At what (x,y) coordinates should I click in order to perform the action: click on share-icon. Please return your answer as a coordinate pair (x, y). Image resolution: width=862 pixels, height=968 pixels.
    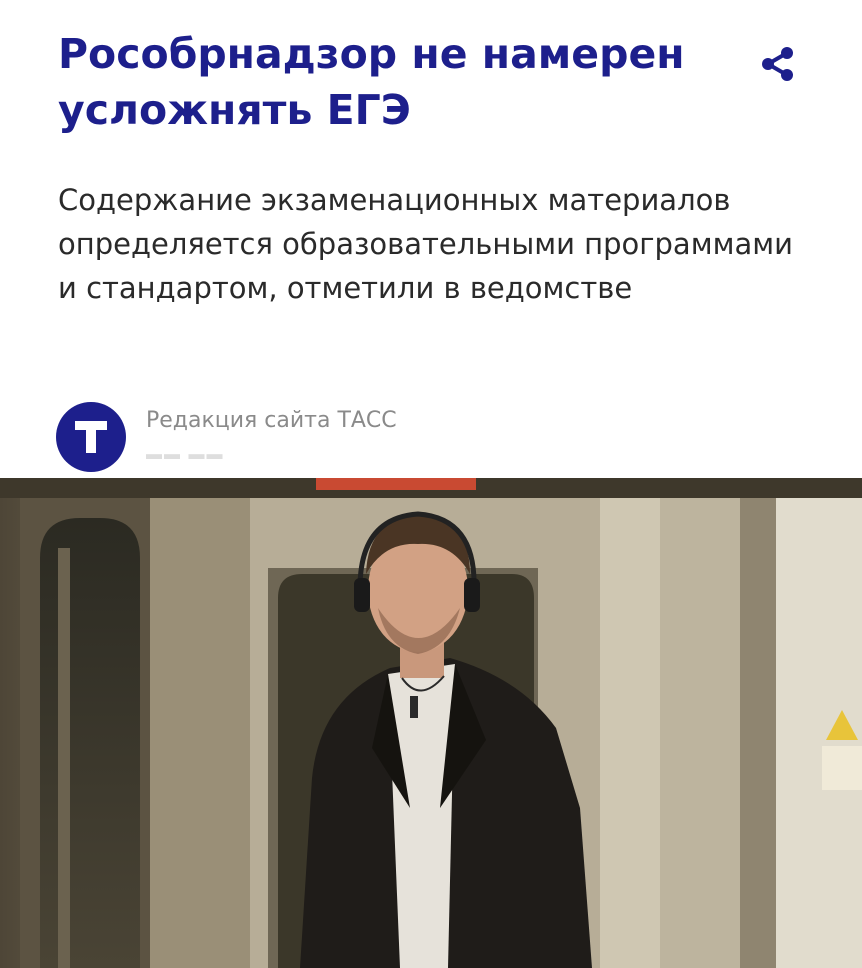
    Looking at the image, I should click on (778, 64).